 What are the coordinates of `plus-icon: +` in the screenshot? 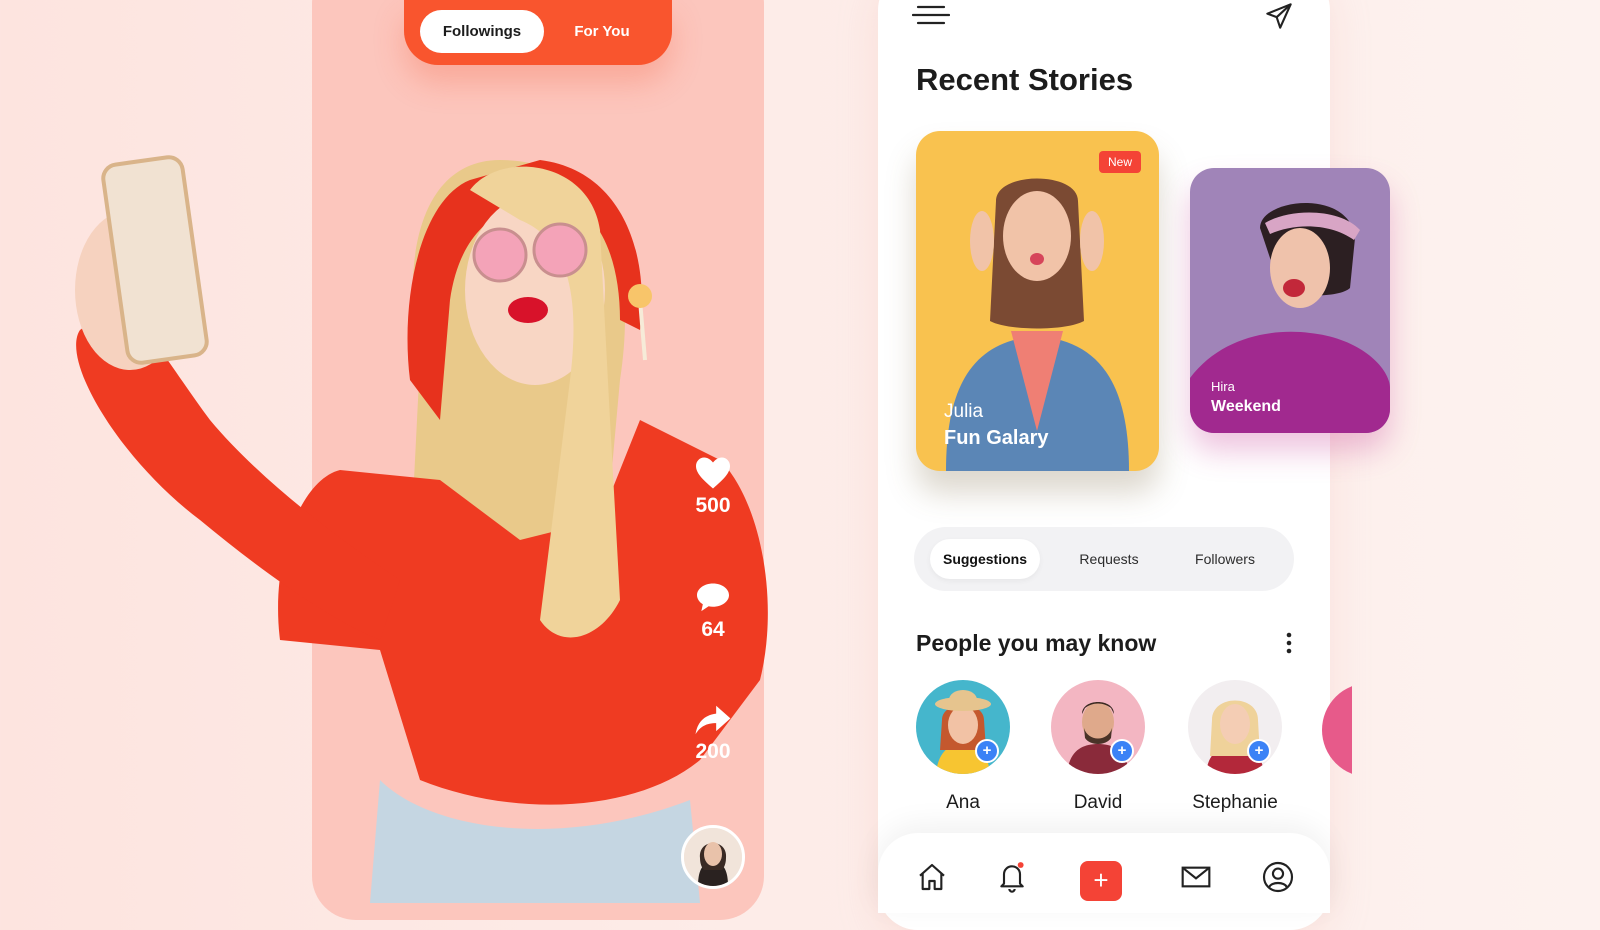 It's located at (1101, 880).